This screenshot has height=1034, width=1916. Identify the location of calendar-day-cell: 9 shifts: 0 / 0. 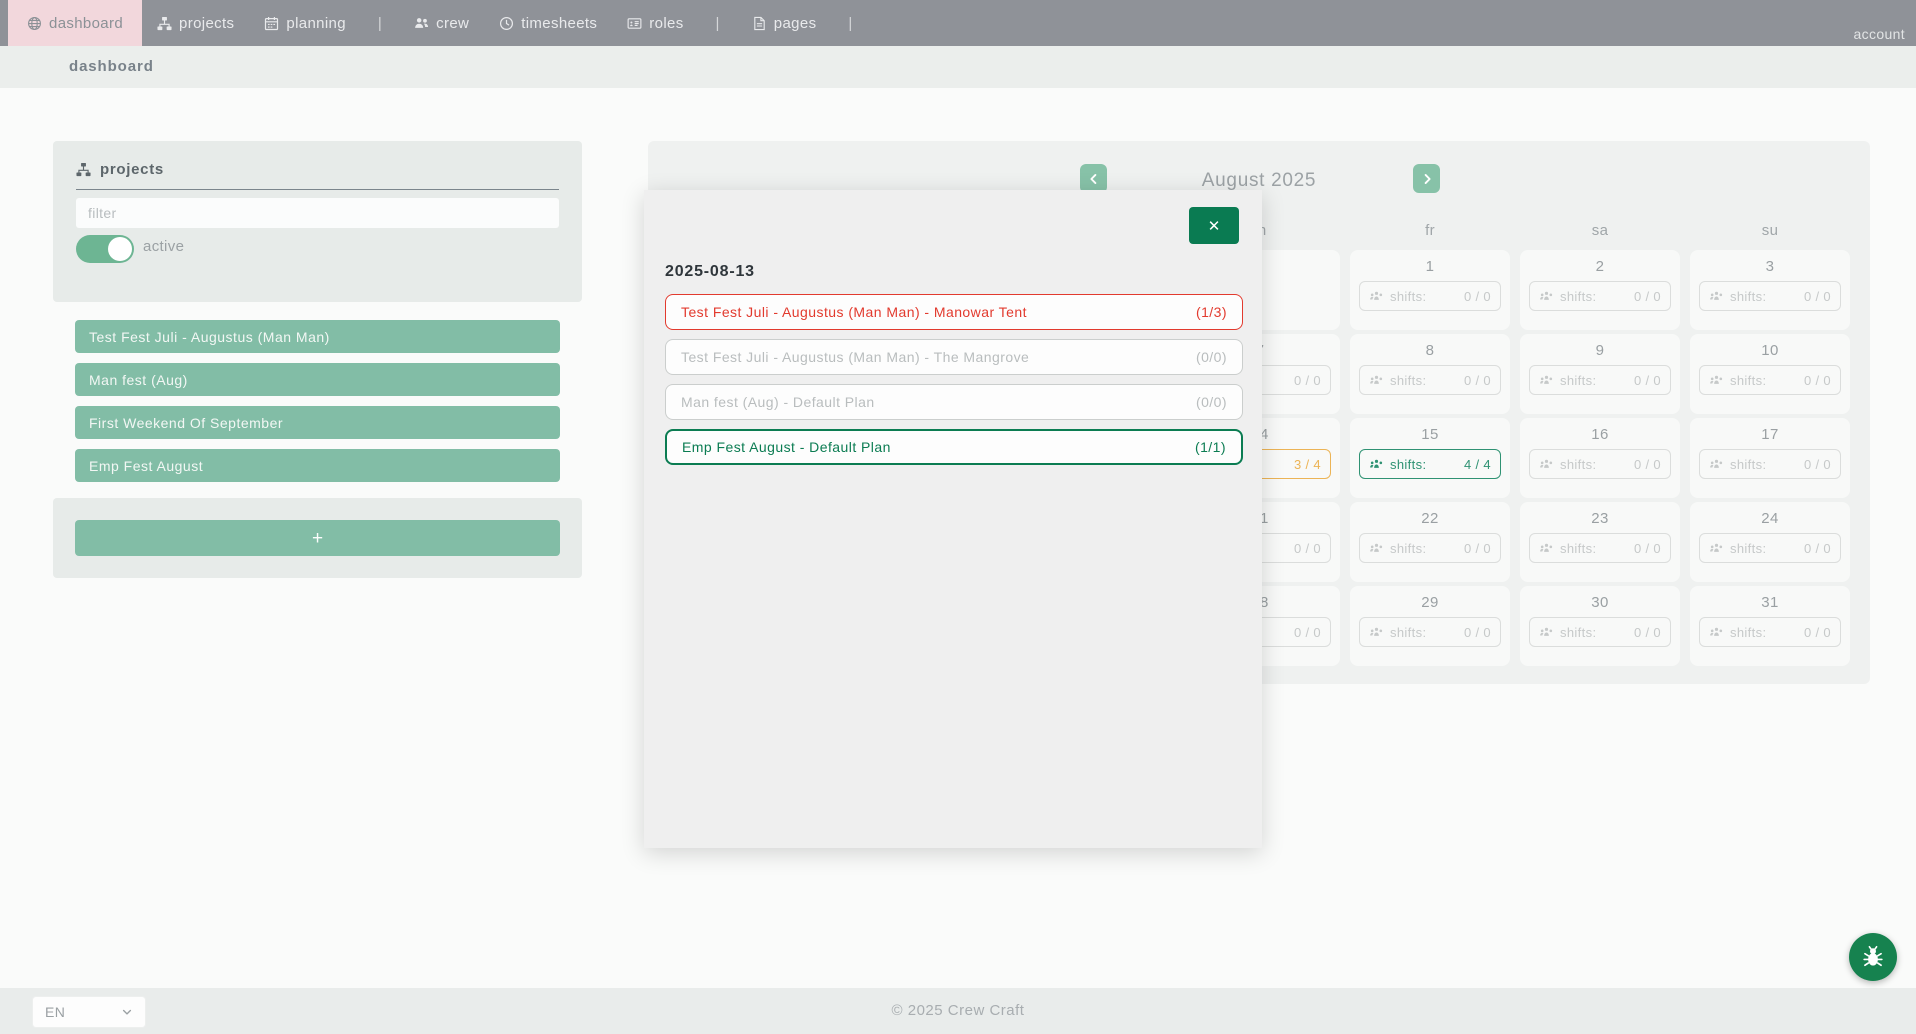
(1600, 374).